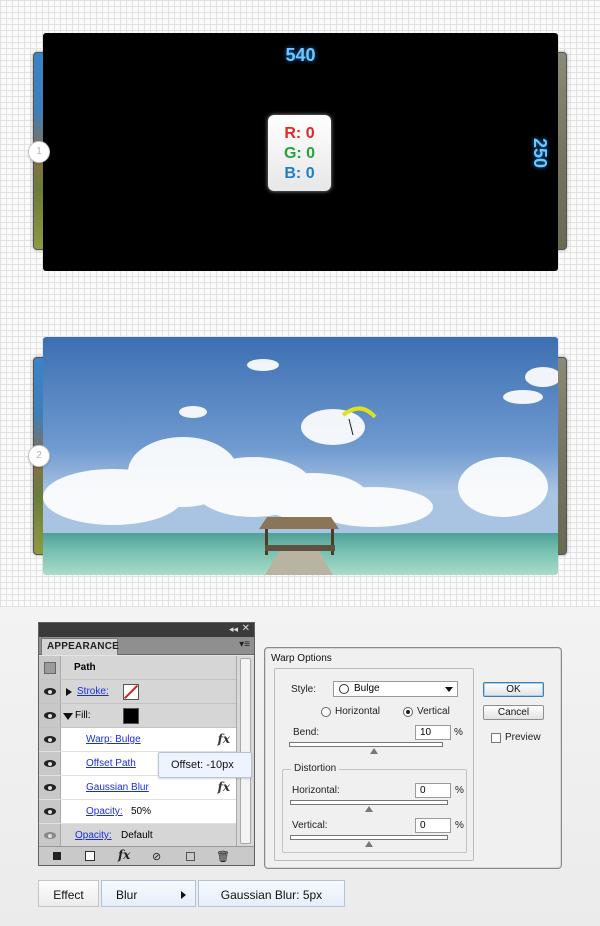  Describe the element at coordinates (39, 152) in the screenshot. I see `step-badge: 1` at that location.